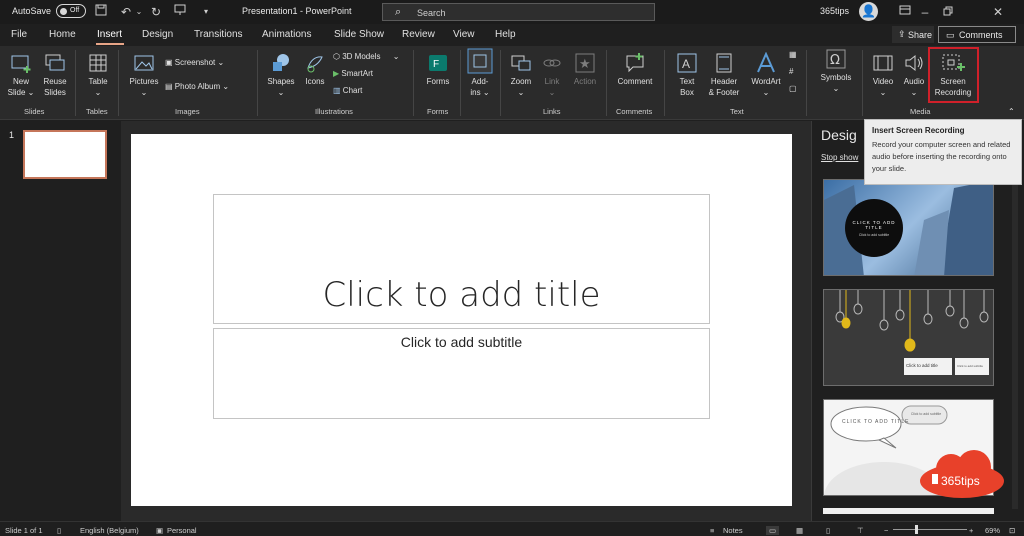 The width and height of the screenshot is (1024, 536). What do you see at coordinates (1011, 111) in the screenshot?
I see `collapse-ribbon-icon: ⌃` at bounding box center [1011, 111].